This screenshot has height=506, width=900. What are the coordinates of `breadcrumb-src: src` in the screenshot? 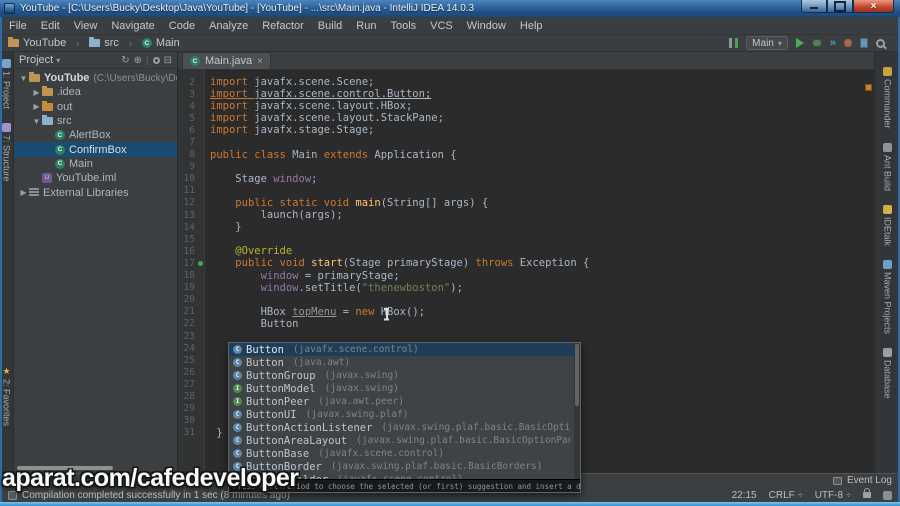 It's located at (104, 43).